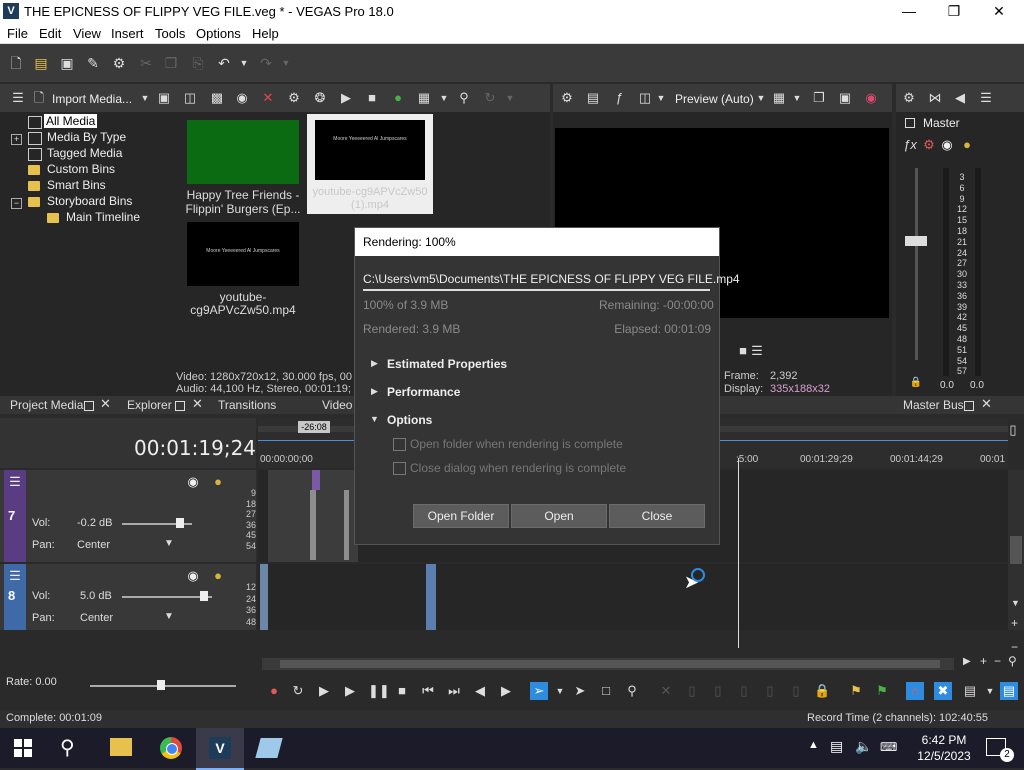  Describe the element at coordinates (320, 98) in the screenshot. I see `media-fx-icon: ❂` at that location.